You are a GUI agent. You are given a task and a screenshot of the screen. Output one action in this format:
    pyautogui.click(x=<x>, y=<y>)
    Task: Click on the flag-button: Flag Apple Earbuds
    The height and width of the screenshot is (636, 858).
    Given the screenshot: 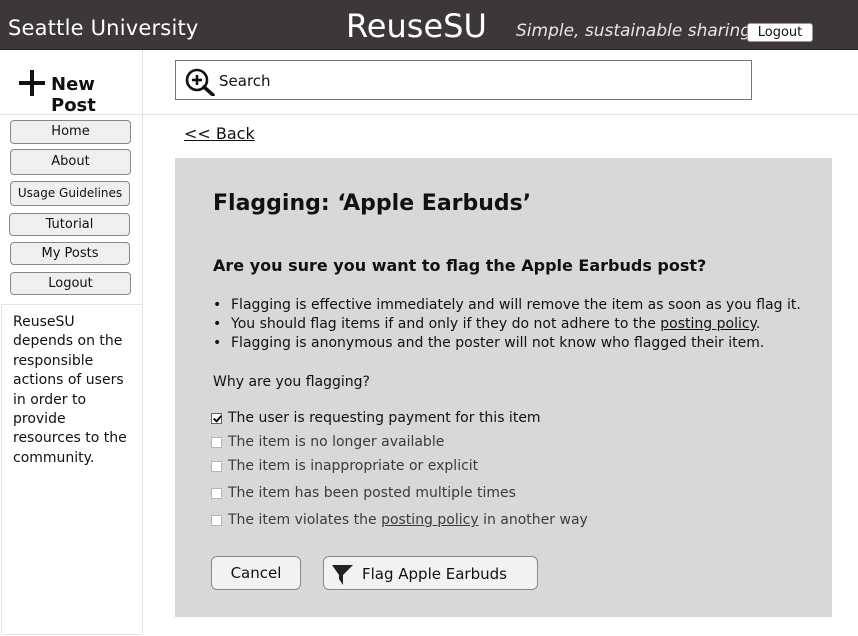 What is the action you would take?
    pyautogui.click(x=430, y=573)
    